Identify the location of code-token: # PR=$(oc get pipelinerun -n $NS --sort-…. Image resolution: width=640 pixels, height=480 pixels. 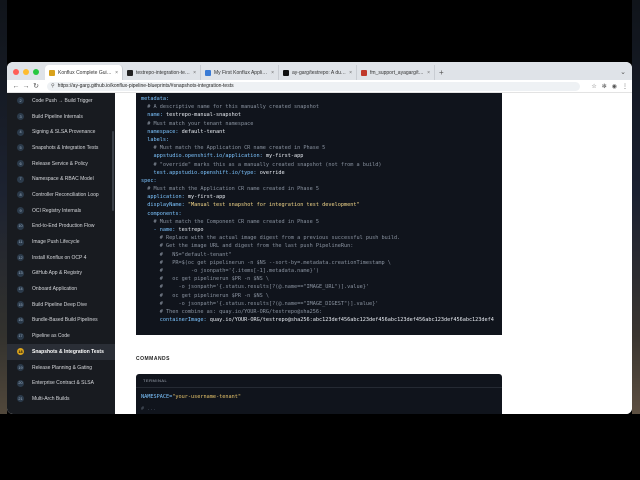
(266, 262).